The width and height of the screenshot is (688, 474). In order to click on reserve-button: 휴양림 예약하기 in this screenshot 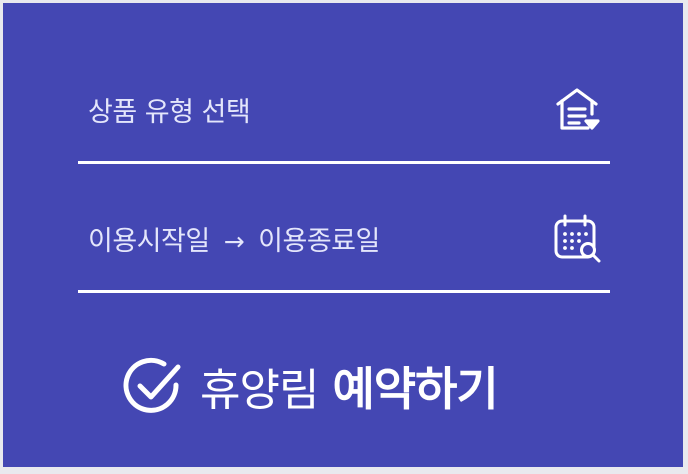, I will do `click(308, 386)`.